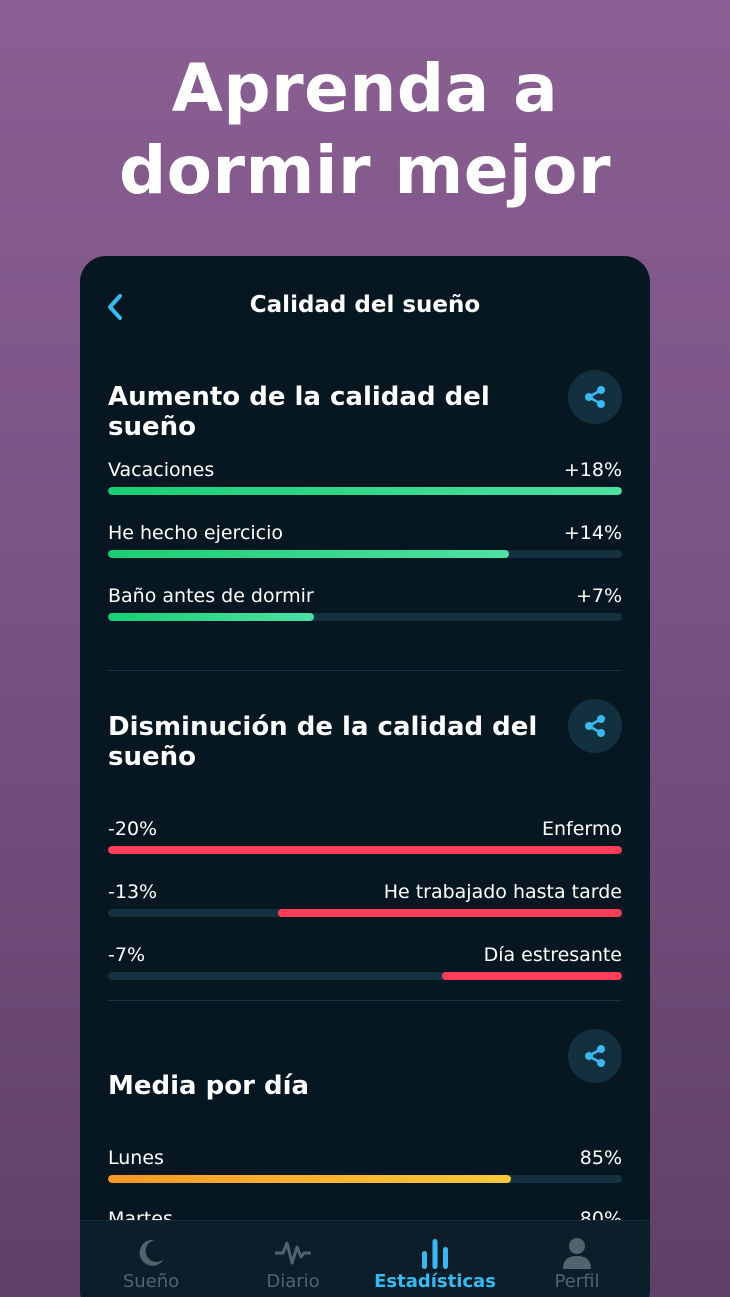 Image resolution: width=730 pixels, height=1297 pixels. I want to click on increase-row-label: He hecho ejercicio, so click(196, 533).